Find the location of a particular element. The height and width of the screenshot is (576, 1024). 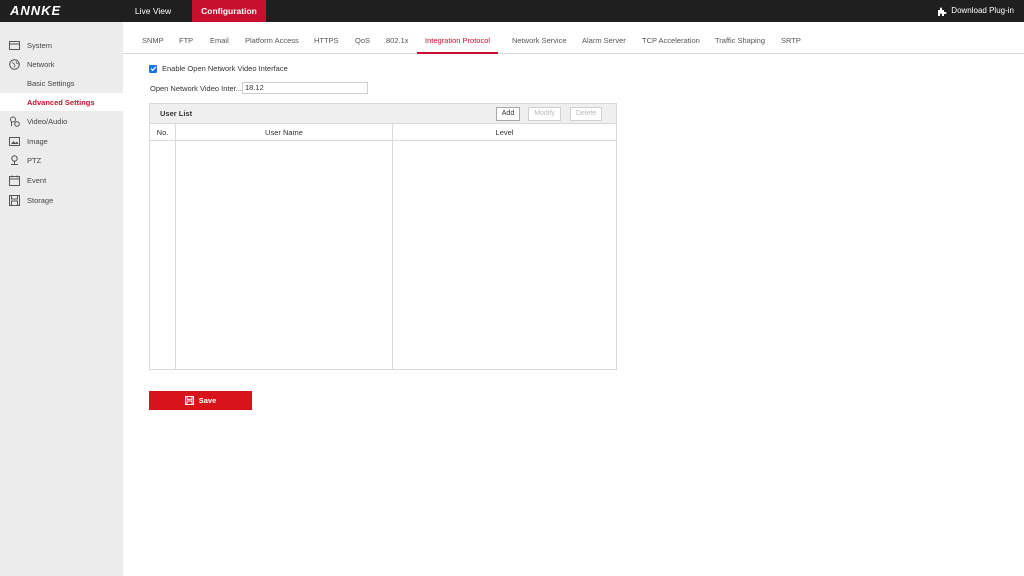

tab-8021x: 802.1x is located at coordinates (397, 38).